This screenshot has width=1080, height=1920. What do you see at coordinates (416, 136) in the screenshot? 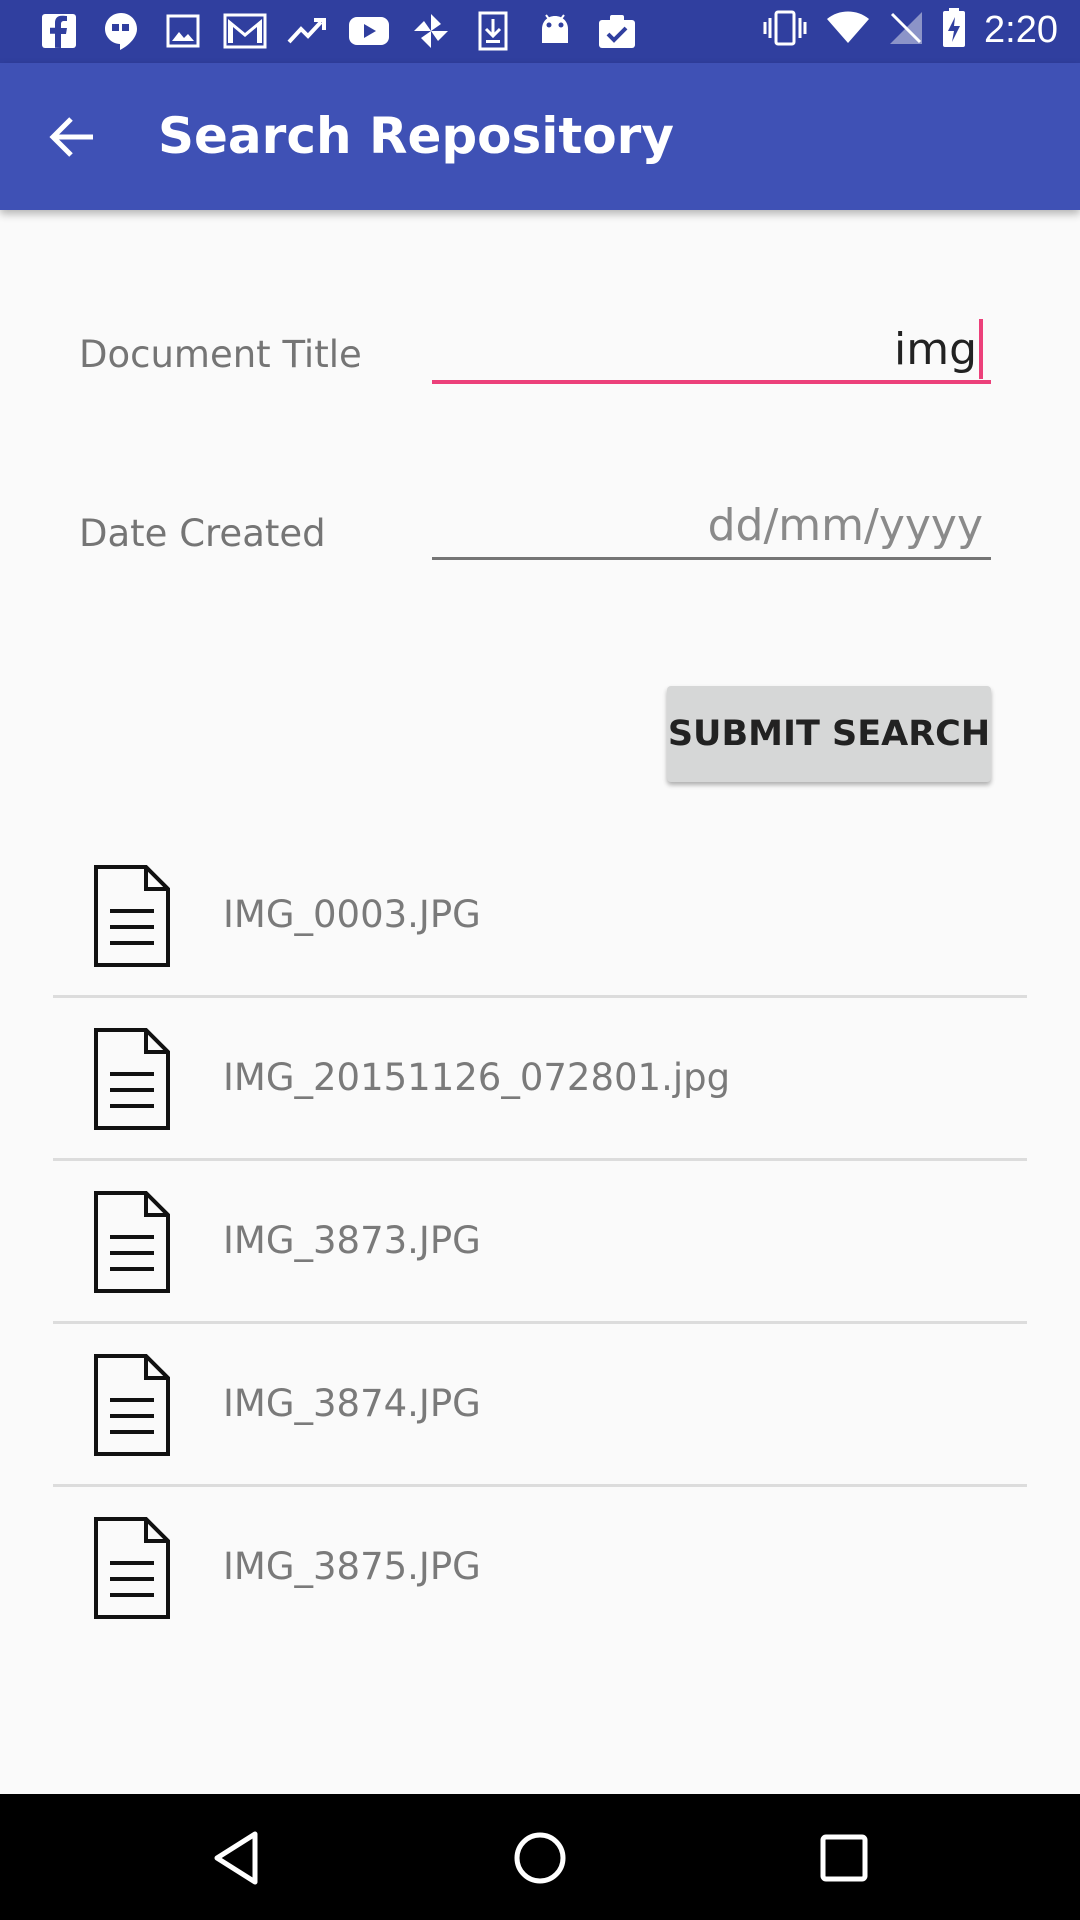
I see `page-title: Search Repository` at bounding box center [416, 136].